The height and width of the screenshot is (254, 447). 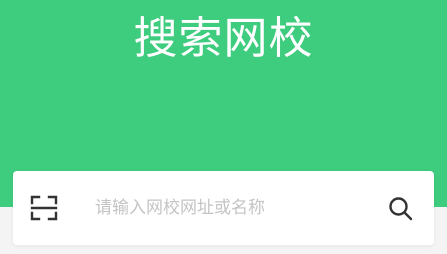 What do you see at coordinates (235, 208) in the screenshot?
I see `search-input` at bounding box center [235, 208].